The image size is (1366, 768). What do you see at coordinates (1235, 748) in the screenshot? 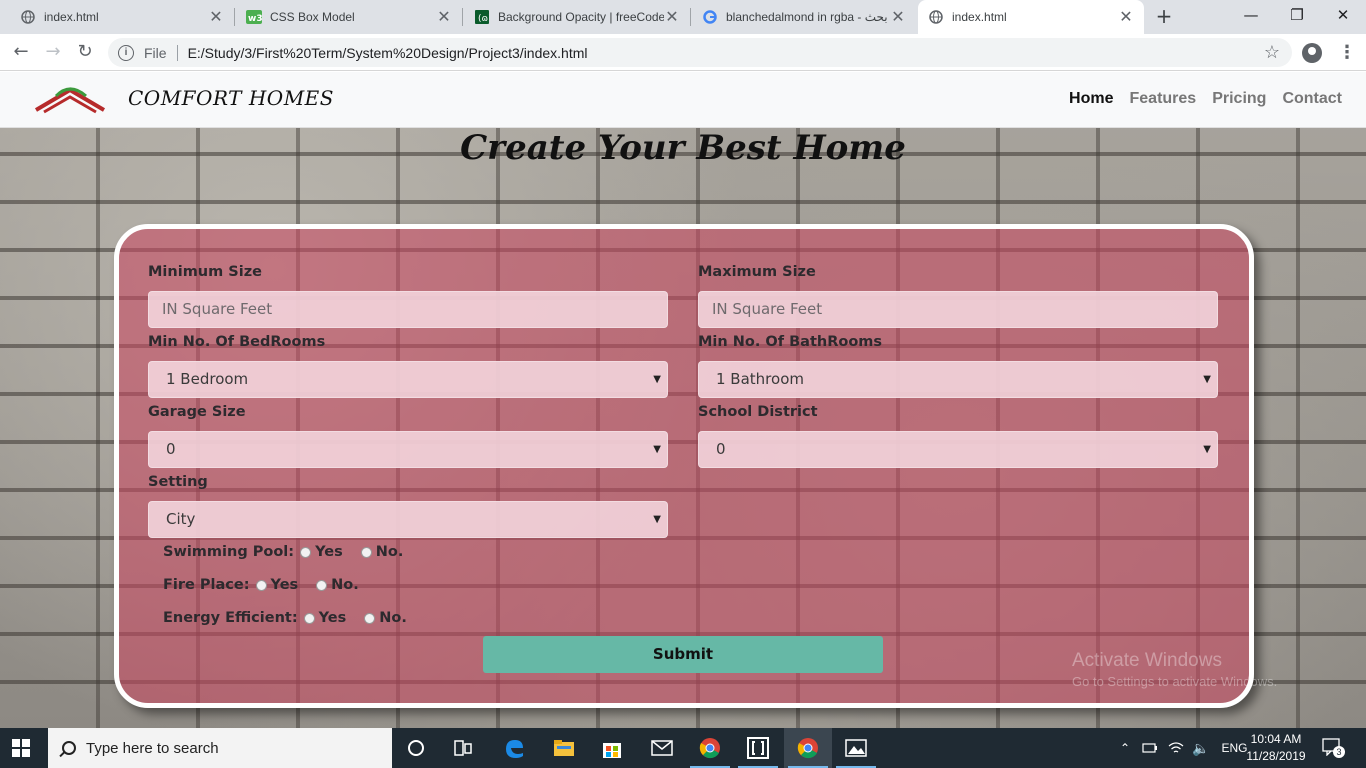
I see `language-indicator: ENG` at bounding box center [1235, 748].